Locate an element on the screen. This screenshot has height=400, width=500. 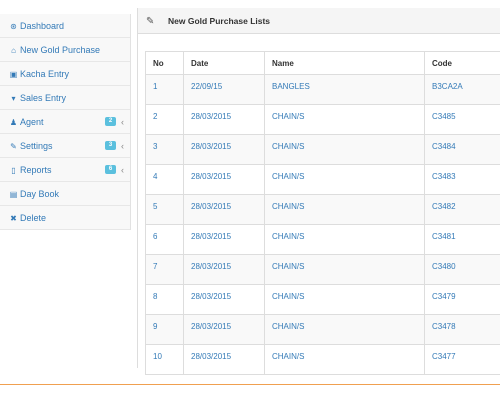
table-icon: ▤ is located at coordinates (13, 194).